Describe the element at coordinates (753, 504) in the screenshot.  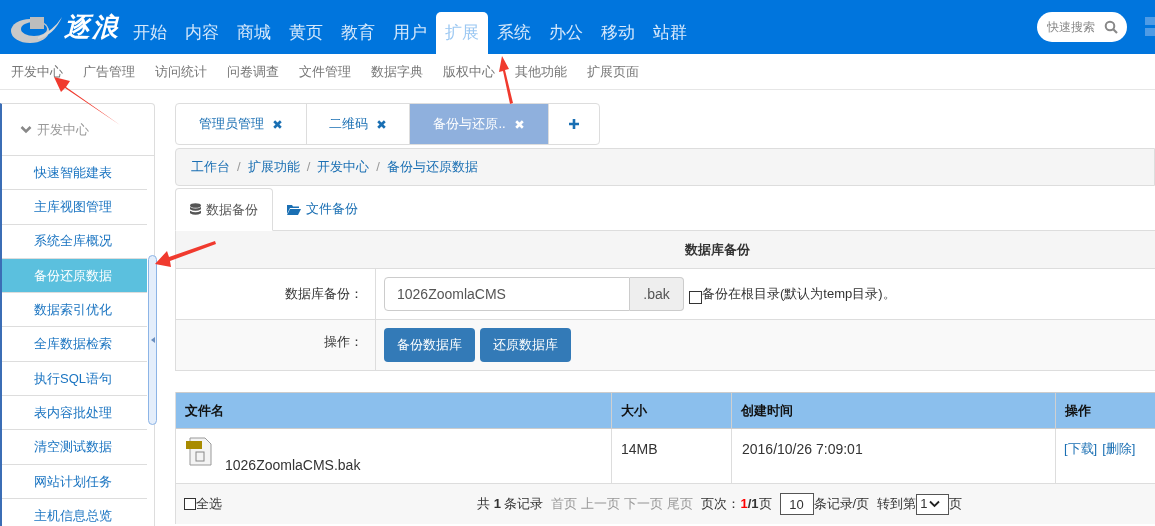
I see `total-pages: /1` at that location.